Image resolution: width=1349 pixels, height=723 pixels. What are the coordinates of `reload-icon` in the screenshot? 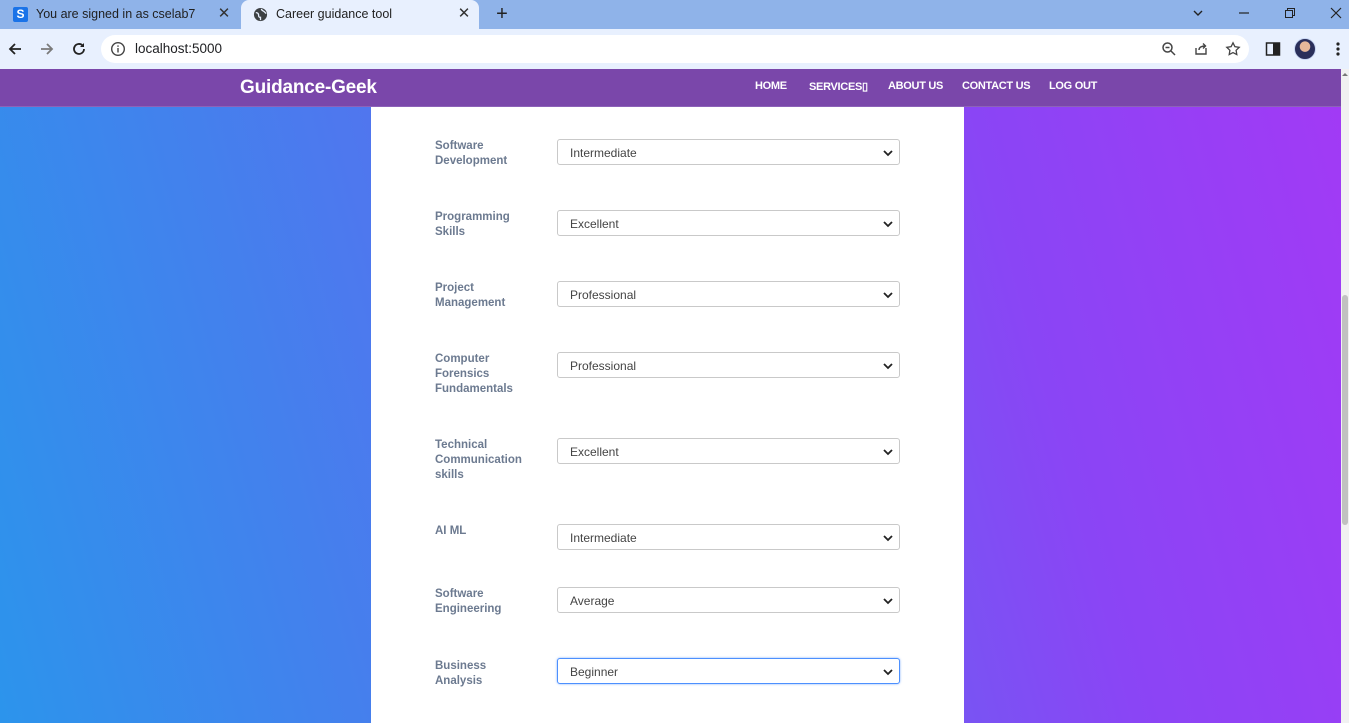 It's located at (79, 49).